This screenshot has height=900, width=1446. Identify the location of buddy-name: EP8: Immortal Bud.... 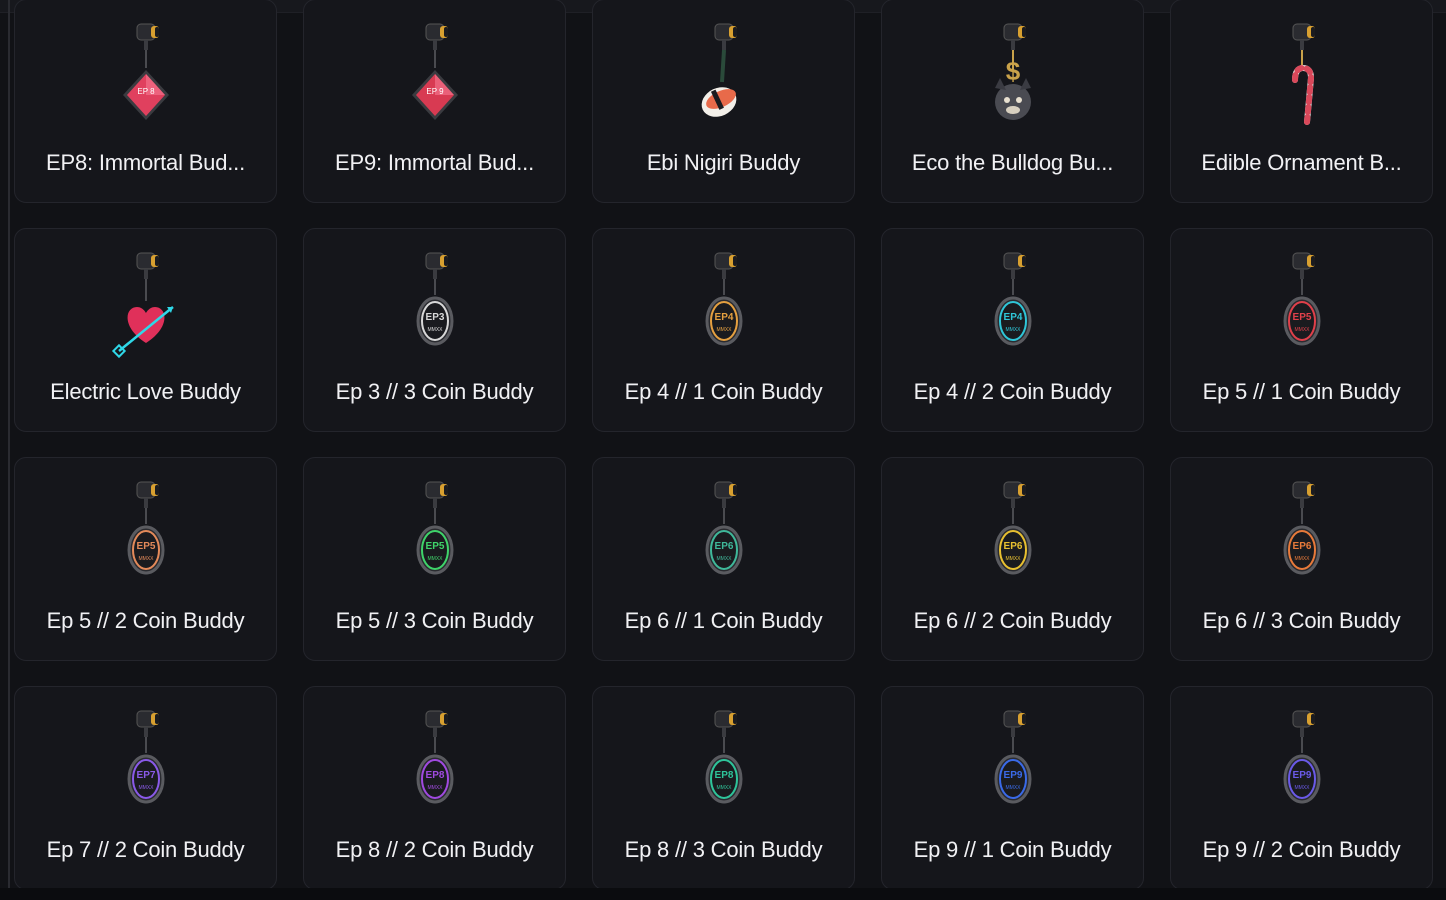
(145, 162).